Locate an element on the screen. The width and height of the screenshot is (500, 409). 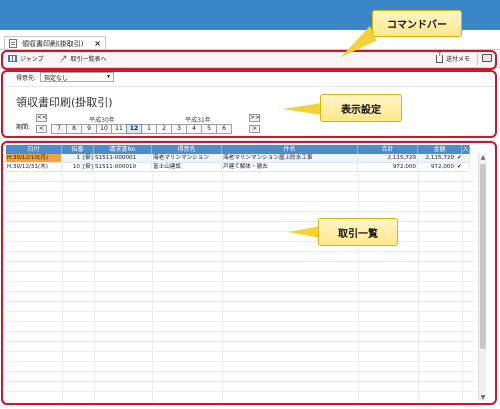
callout-display-settings: 表示設定 is located at coordinates (361, 108).